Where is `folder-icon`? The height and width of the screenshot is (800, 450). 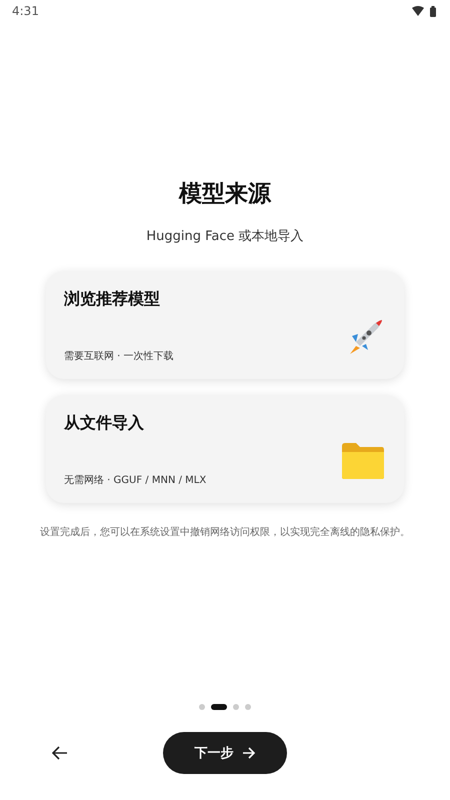 folder-icon is located at coordinates (363, 460).